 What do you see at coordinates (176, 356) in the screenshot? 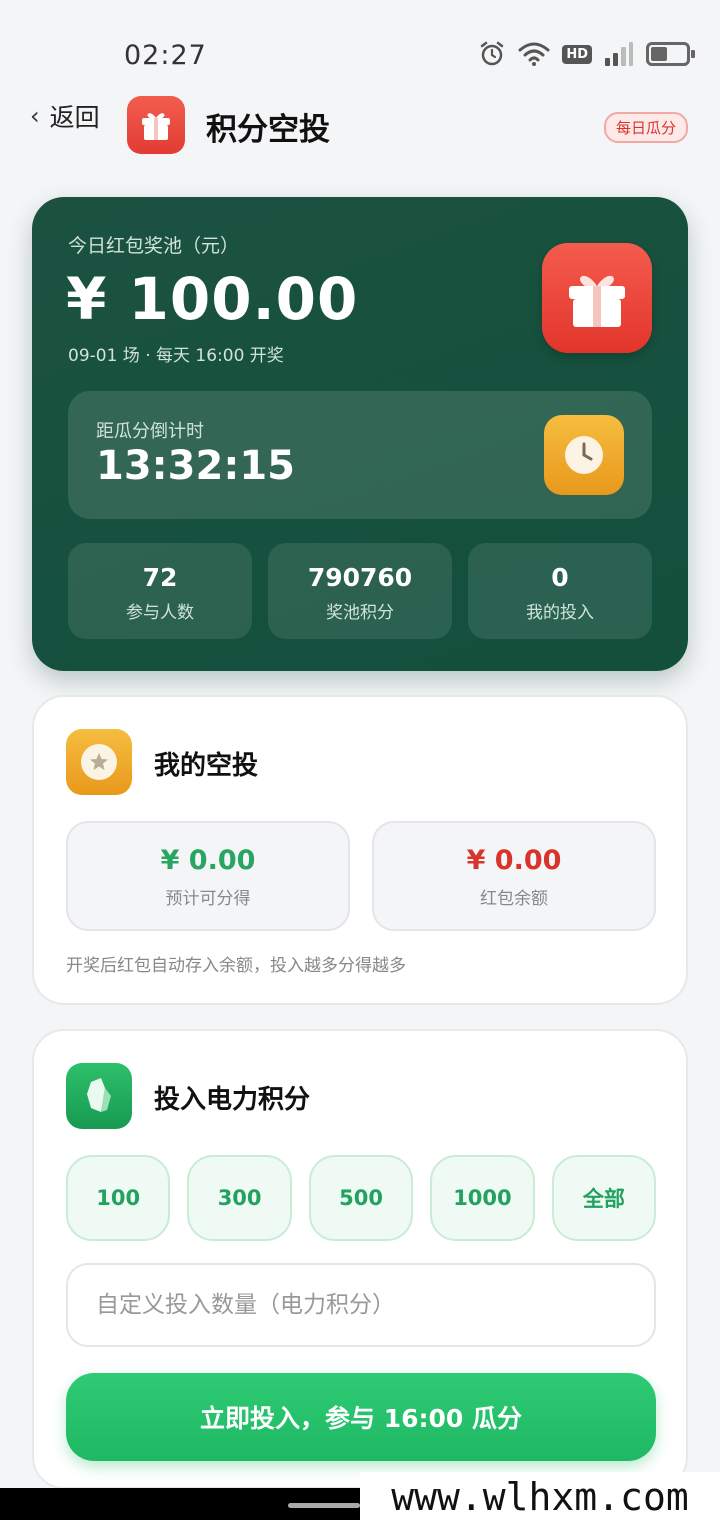
I see `pool-subtitle: 09-01 场 · 每天 16:00 开奖` at bounding box center [176, 356].